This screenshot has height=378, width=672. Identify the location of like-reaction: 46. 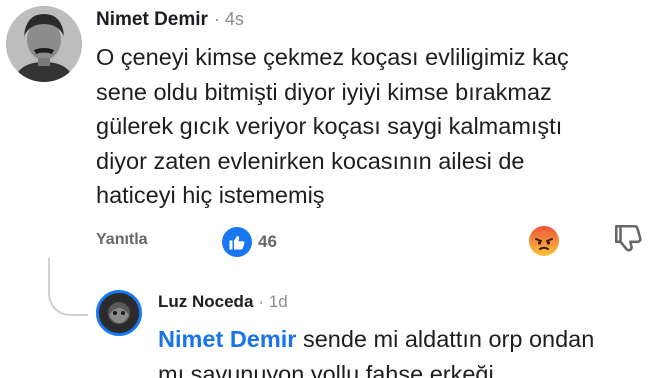
(249, 242).